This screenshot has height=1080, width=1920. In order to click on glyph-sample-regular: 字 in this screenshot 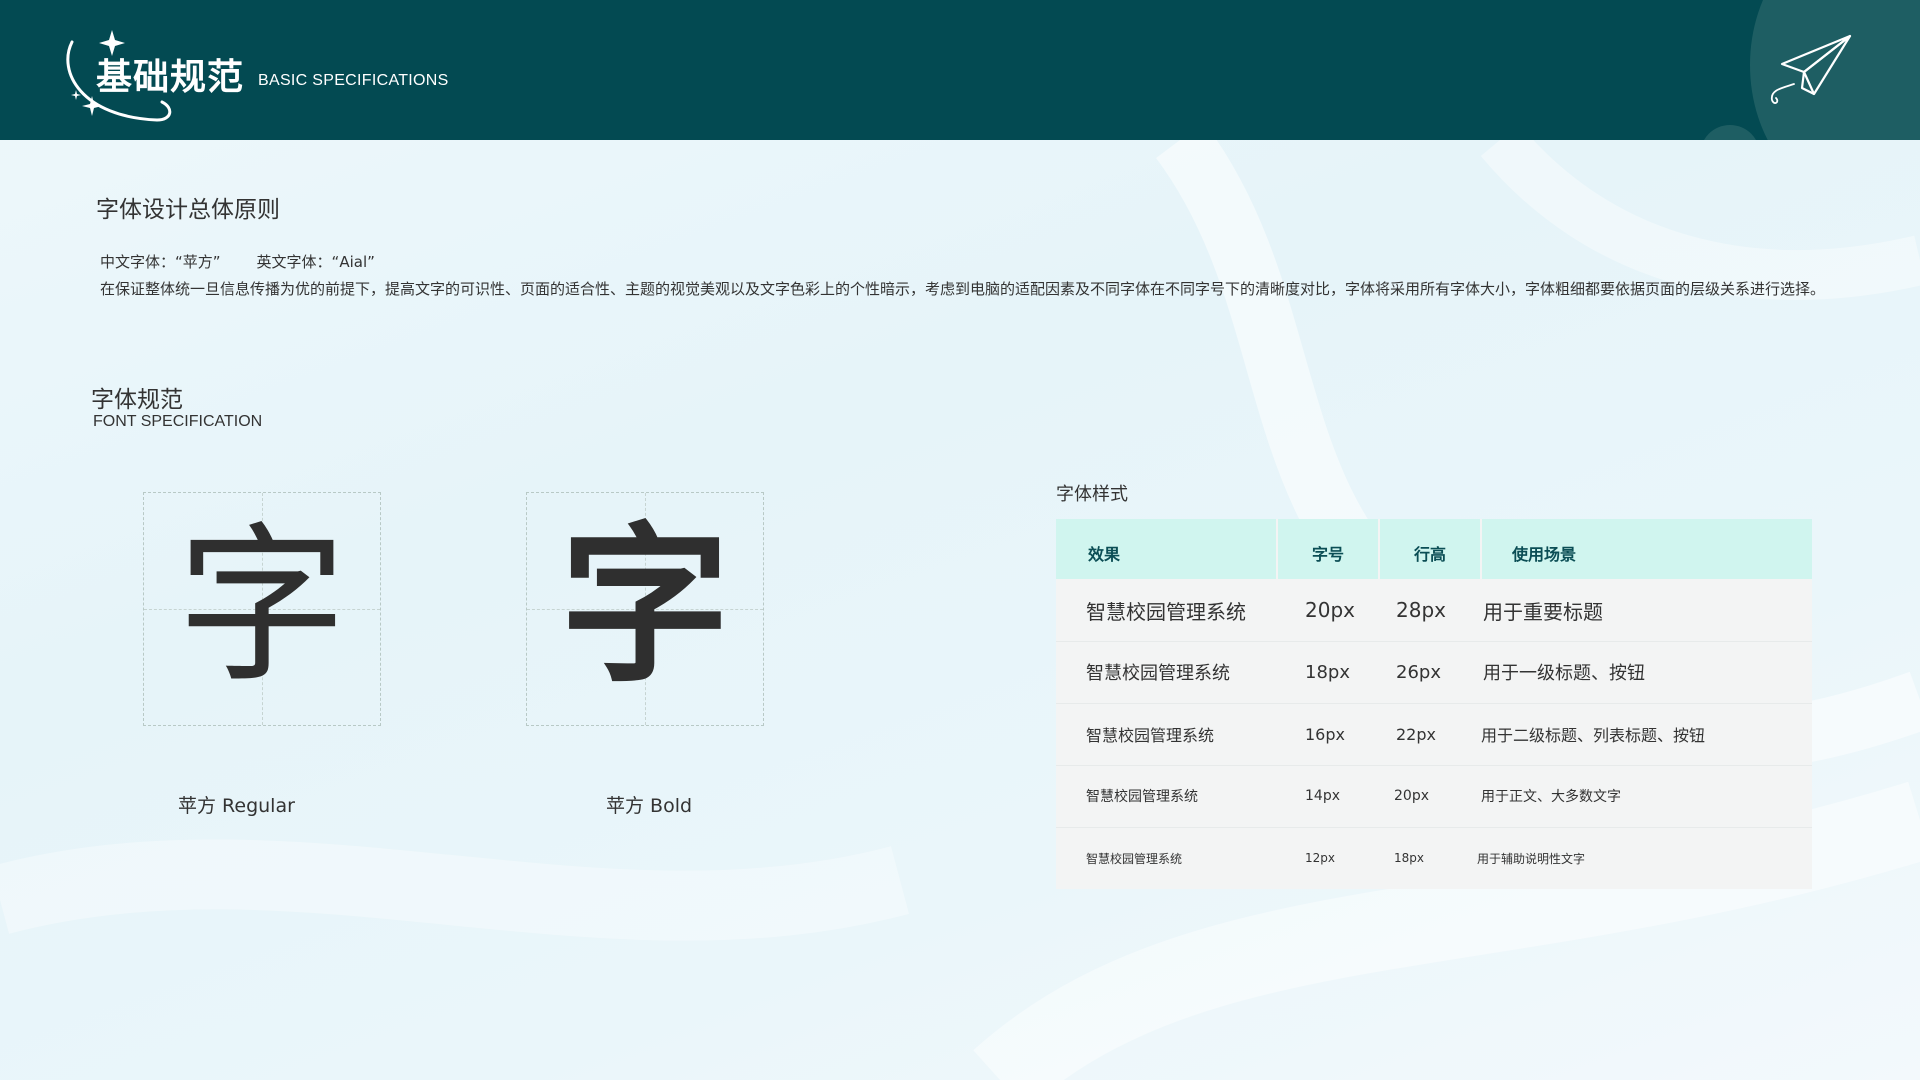, I will do `click(262, 609)`.